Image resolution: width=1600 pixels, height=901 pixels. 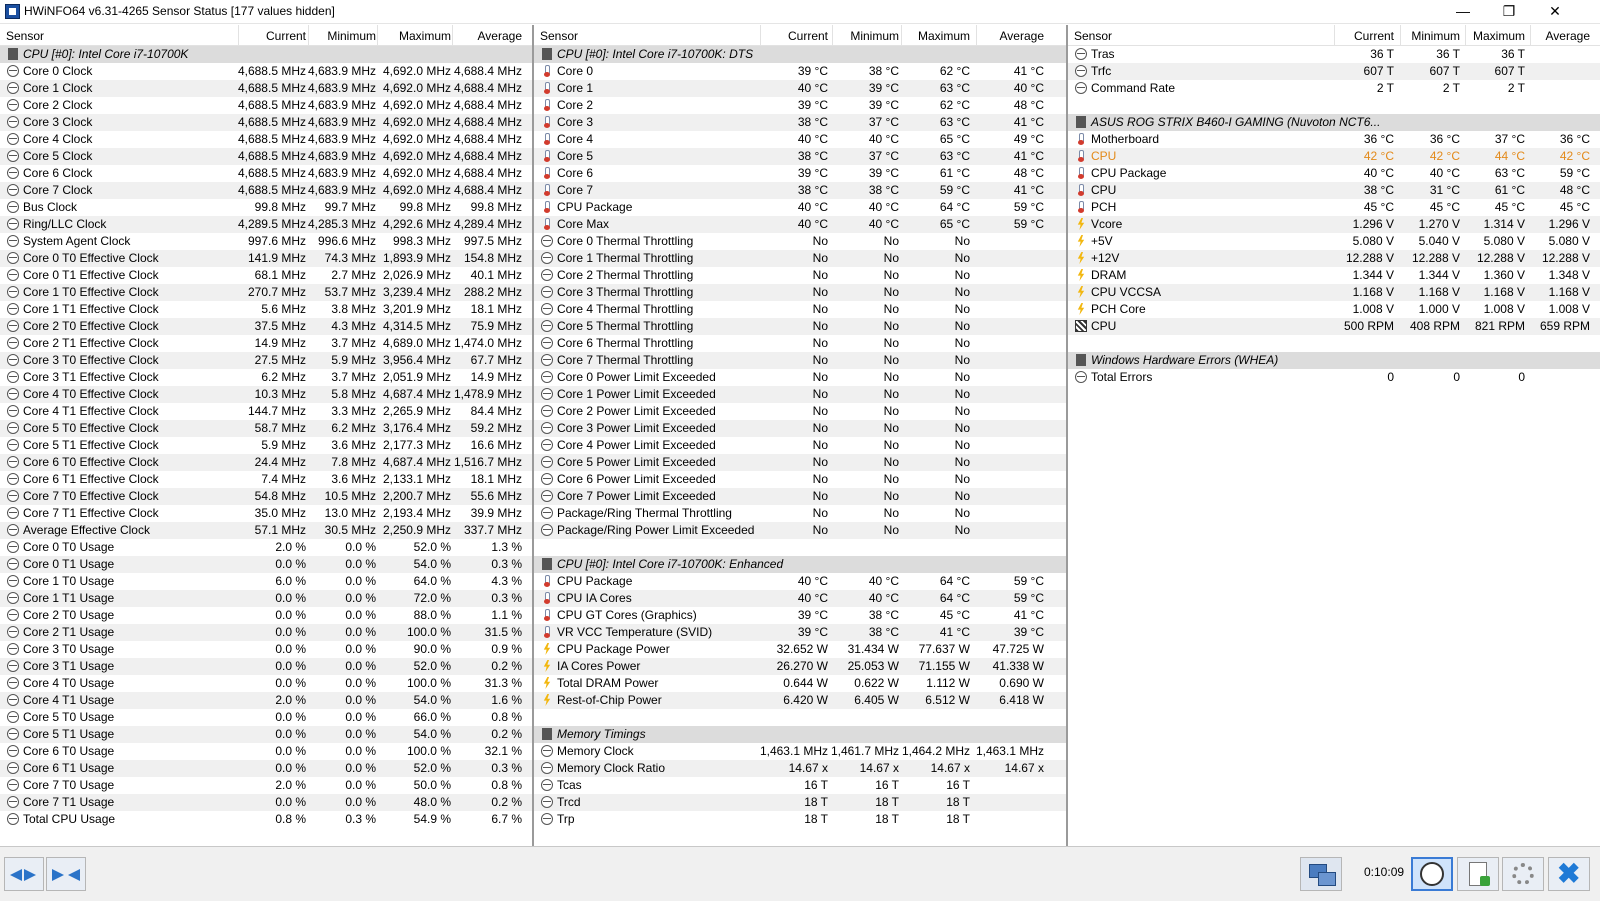 What do you see at coordinates (800, 377) in the screenshot?
I see `sensor-row: Core 0 Power Limit Exceeded No No No` at bounding box center [800, 377].